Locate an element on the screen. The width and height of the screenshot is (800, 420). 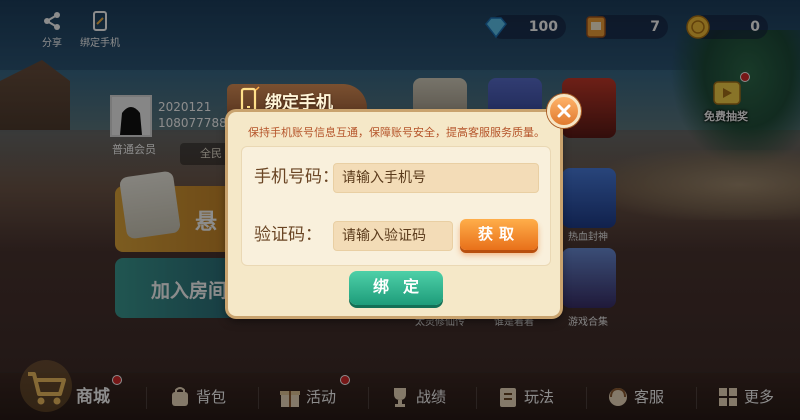
code-label: 验证码： is located at coordinates (288, 235).